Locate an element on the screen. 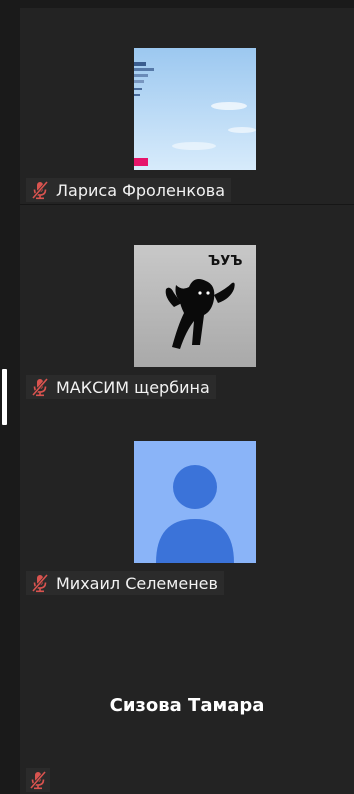 The width and height of the screenshot is (354, 794). participant-name-plate: Лариса Фроленкова is located at coordinates (129, 190).